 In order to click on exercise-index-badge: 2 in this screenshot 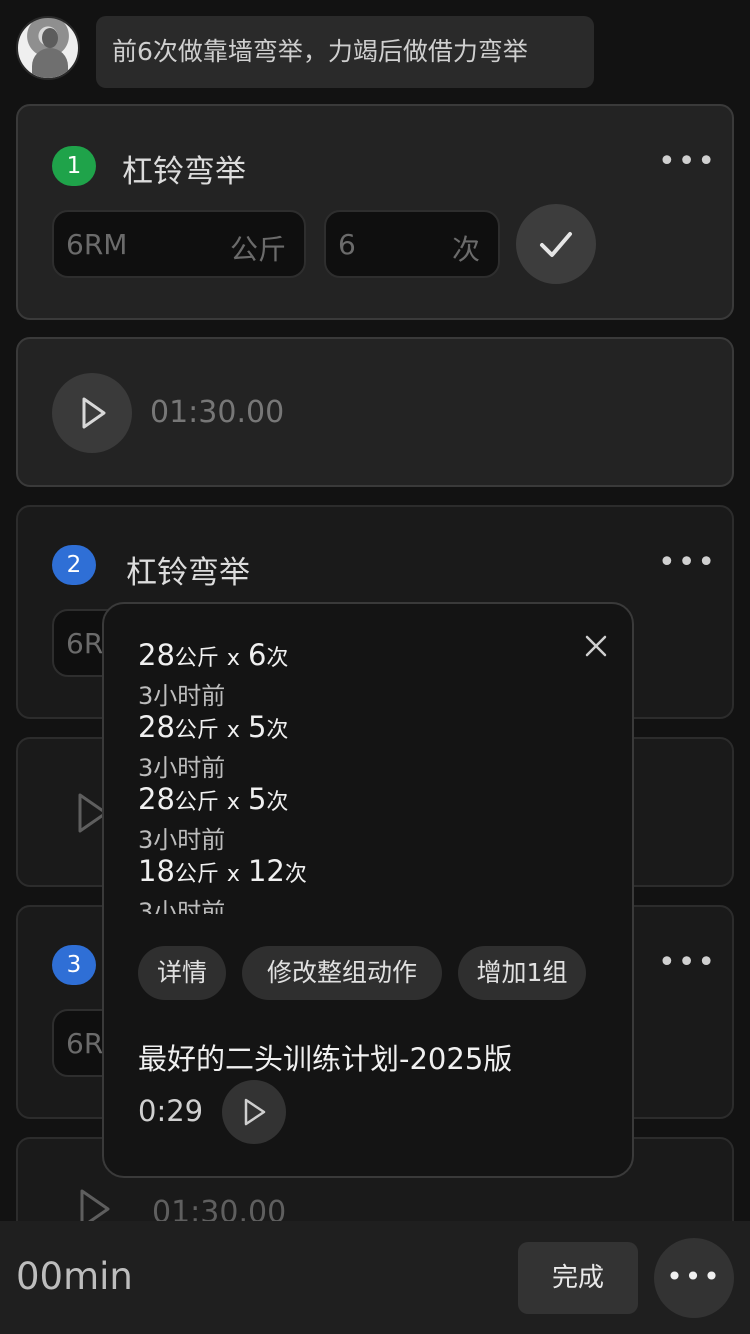, I will do `click(74, 565)`.